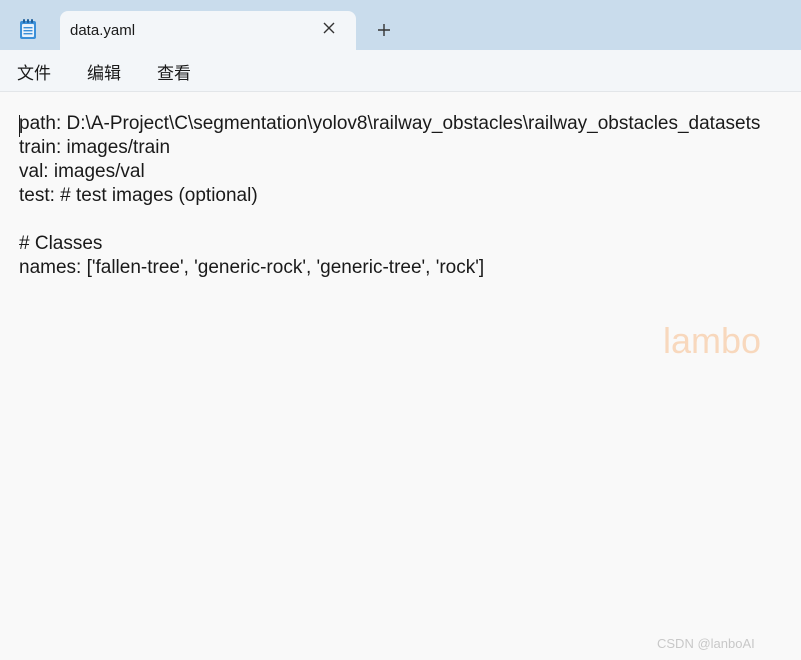 This screenshot has height=660, width=801. What do you see at coordinates (103, 30) in the screenshot?
I see `tab-title: data.yaml` at bounding box center [103, 30].